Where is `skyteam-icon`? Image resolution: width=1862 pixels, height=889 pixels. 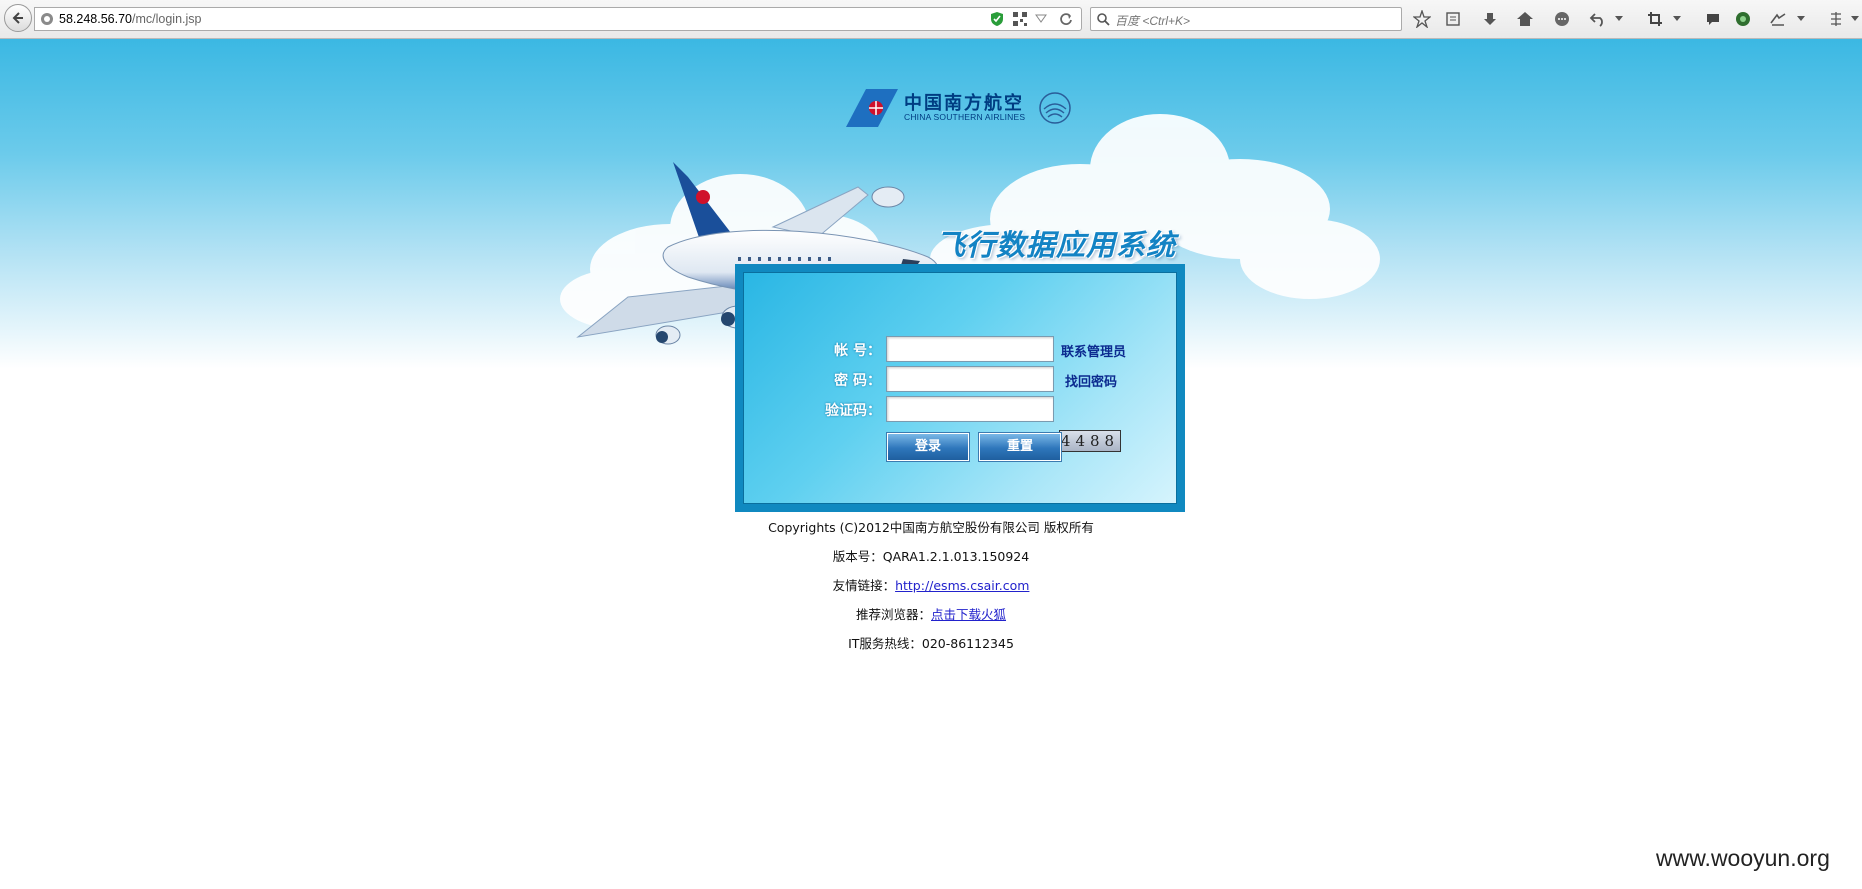
skyteam-icon is located at coordinates (1055, 108).